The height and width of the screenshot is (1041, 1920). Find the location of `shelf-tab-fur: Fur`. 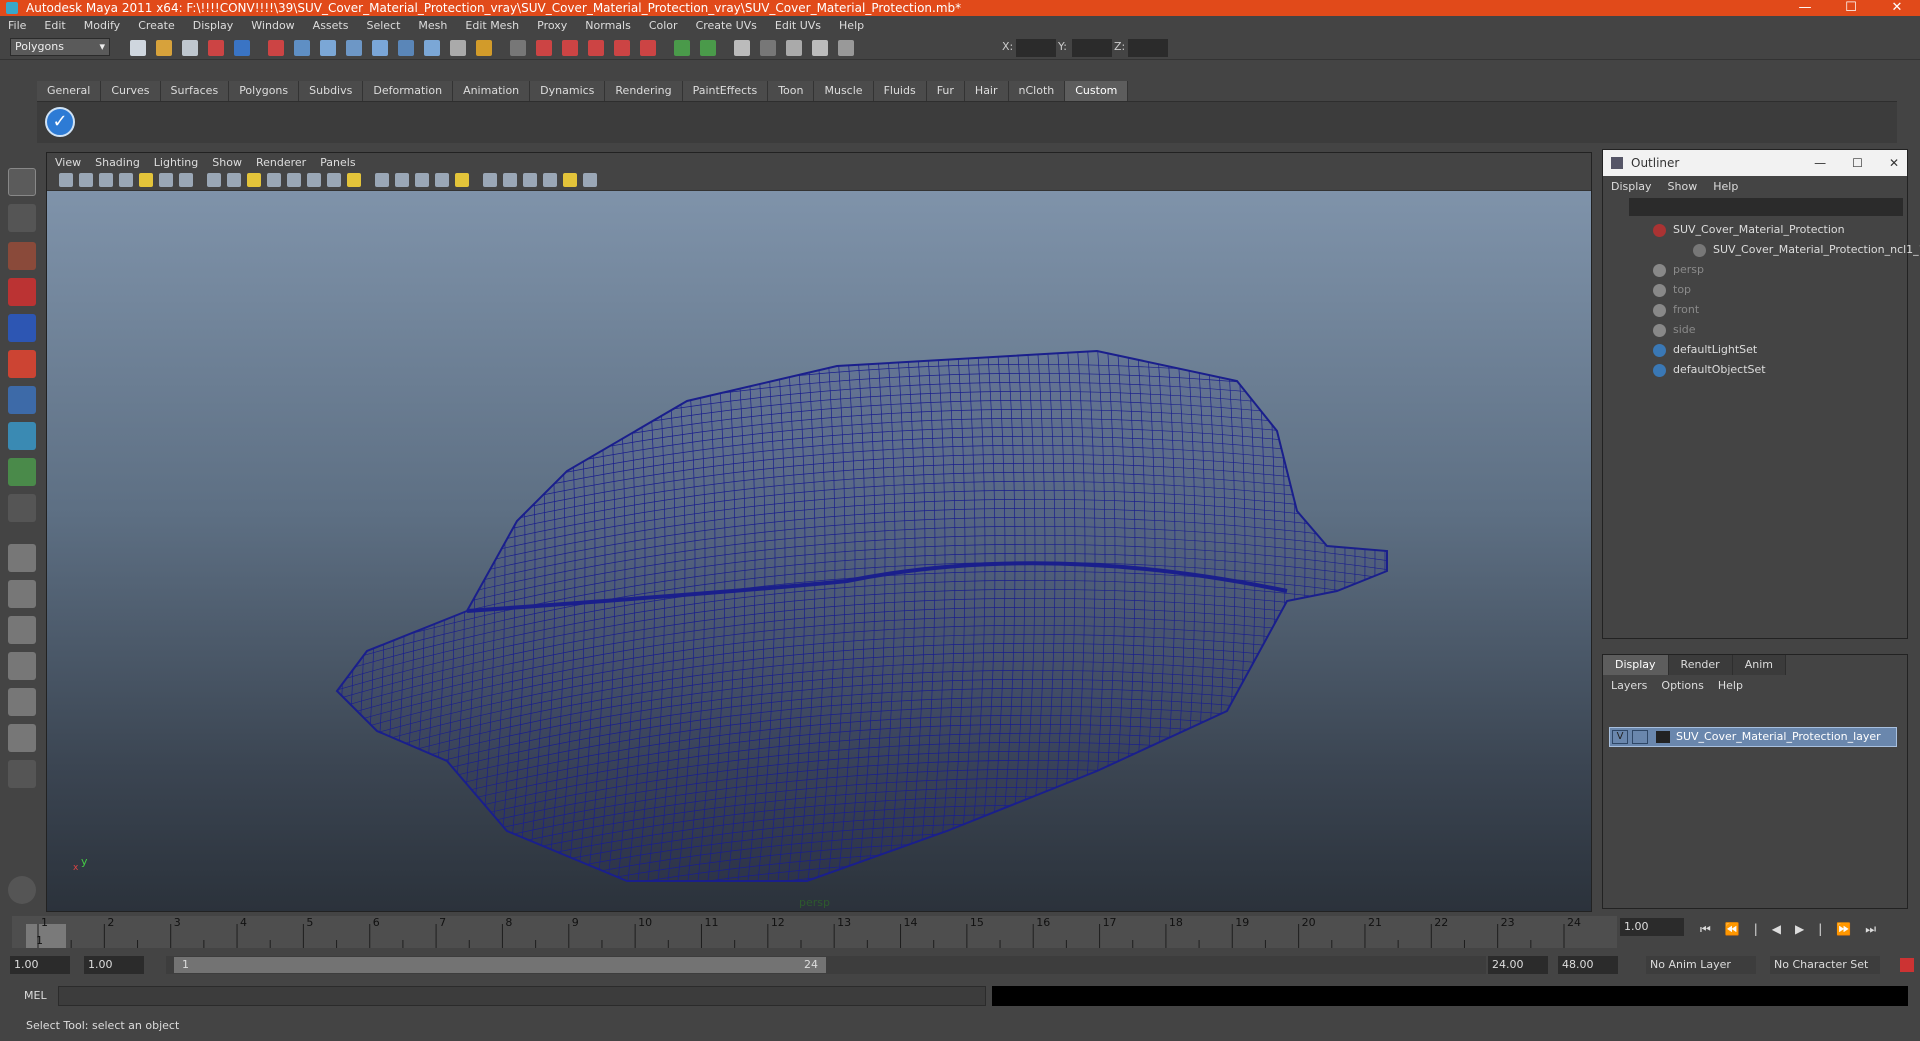

shelf-tab-fur: Fur is located at coordinates (945, 91).